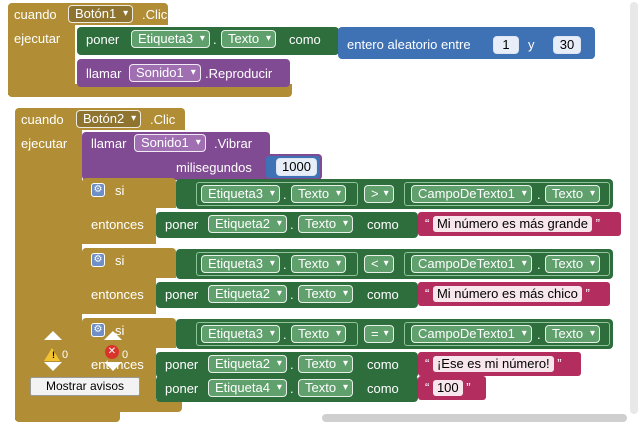  I want to click on vibrate-method-label: .Vibrar, so click(233, 143).